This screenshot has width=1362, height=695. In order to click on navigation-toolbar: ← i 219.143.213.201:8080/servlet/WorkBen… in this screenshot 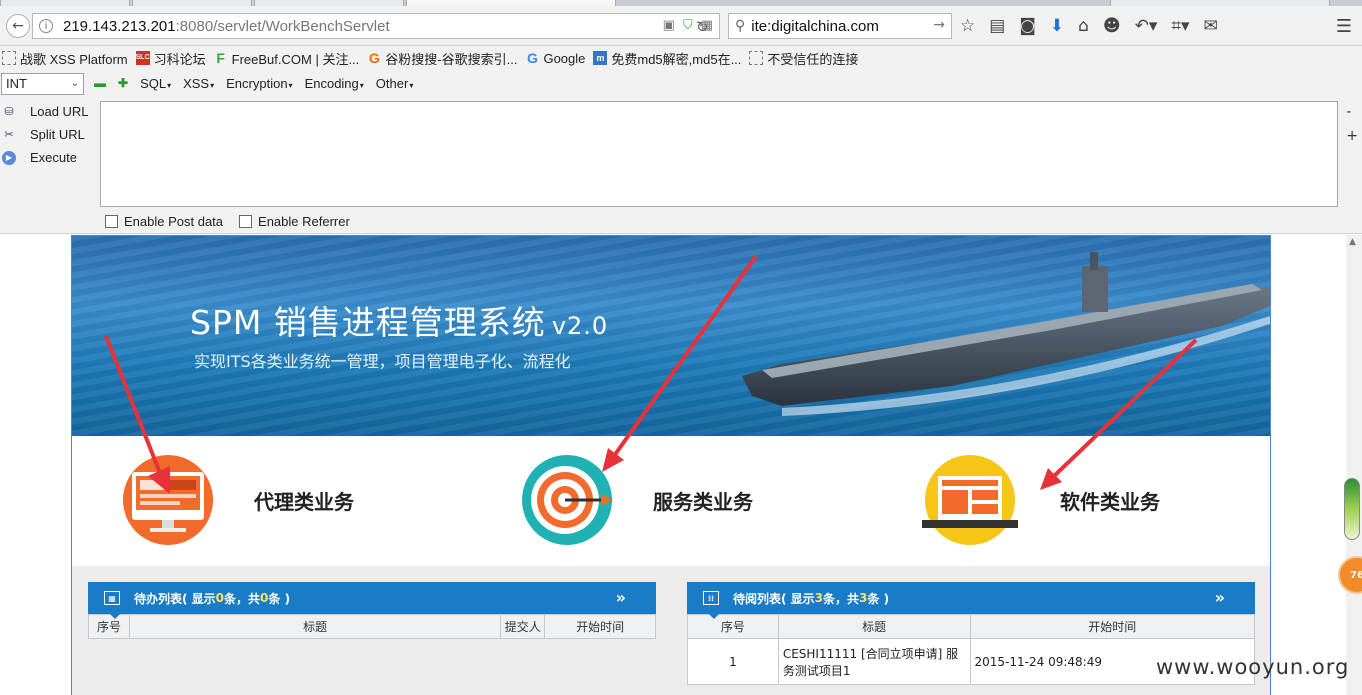, I will do `click(681, 26)`.